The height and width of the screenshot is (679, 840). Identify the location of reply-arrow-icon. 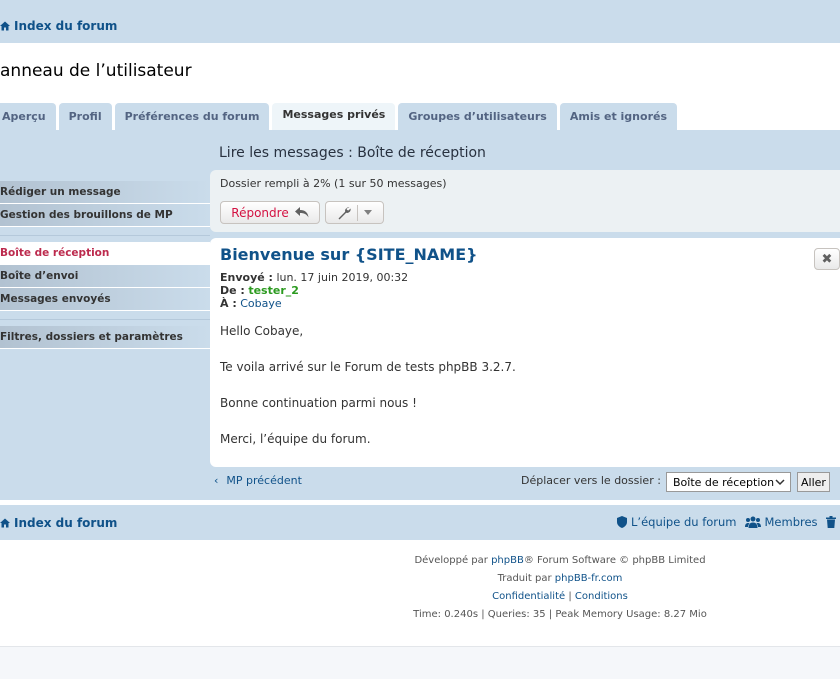
(301, 212).